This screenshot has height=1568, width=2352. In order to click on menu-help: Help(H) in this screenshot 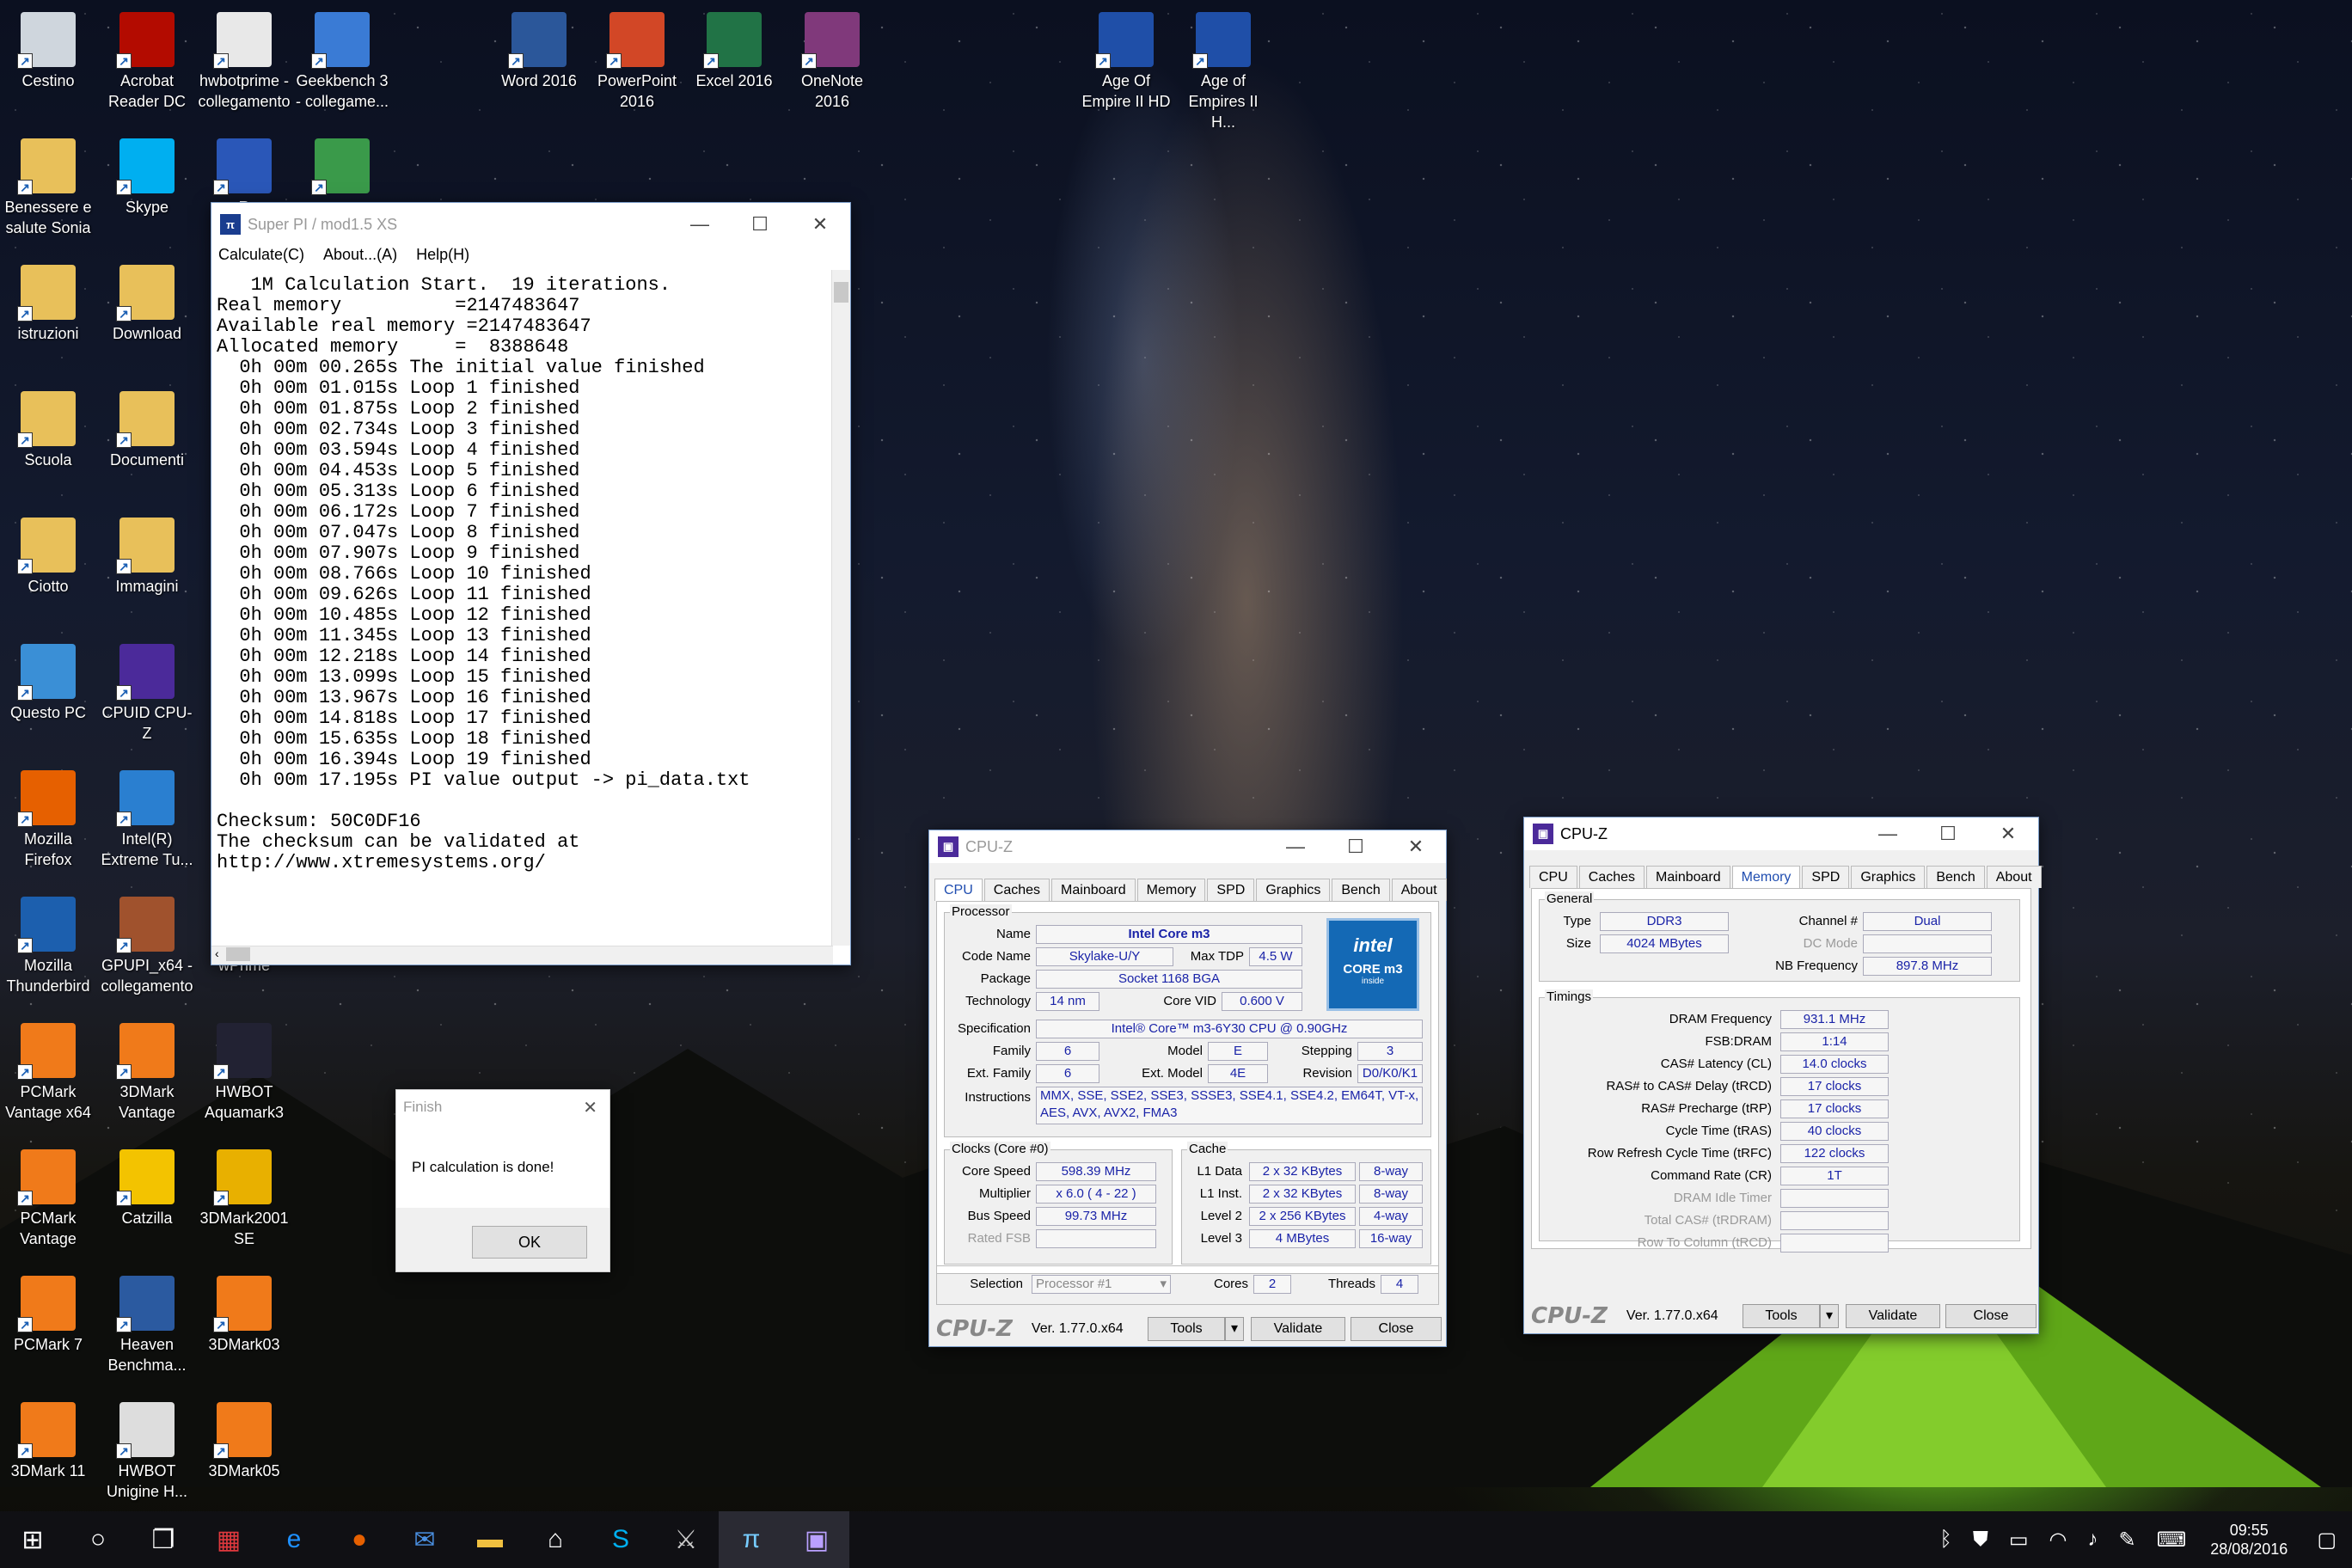, I will do `click(442, 258)`.